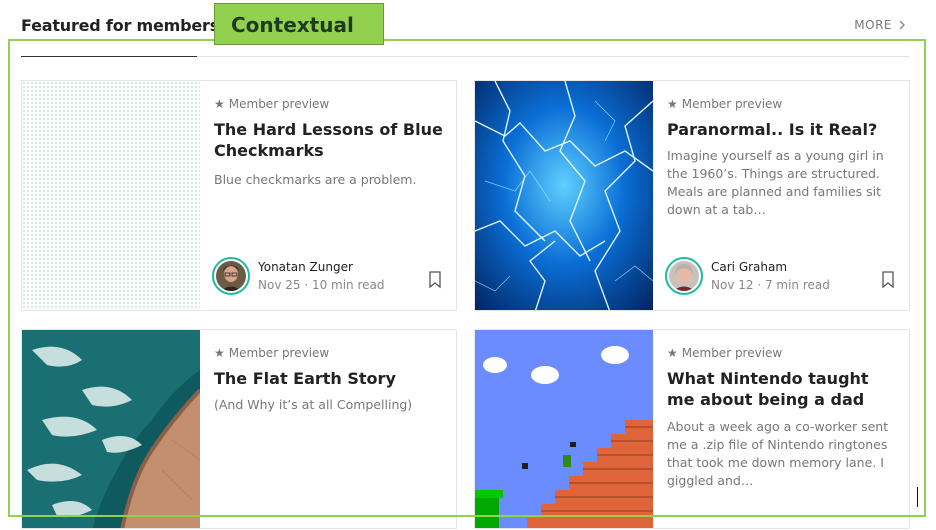  I want to click on header-divider, so click(553, 56).